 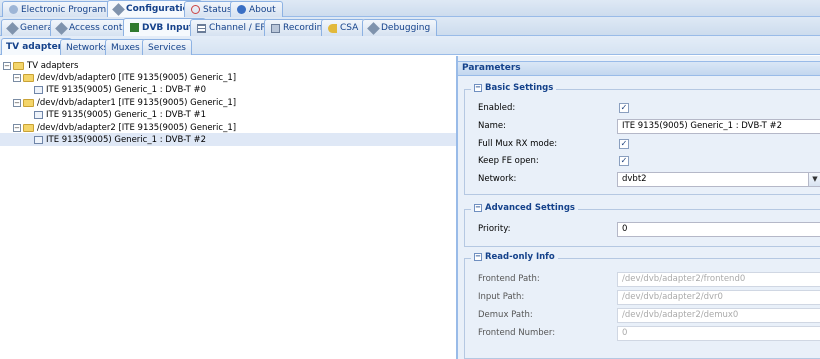 I want to click on full-mux-checkbox: ✓, so click(x=624, y=144).